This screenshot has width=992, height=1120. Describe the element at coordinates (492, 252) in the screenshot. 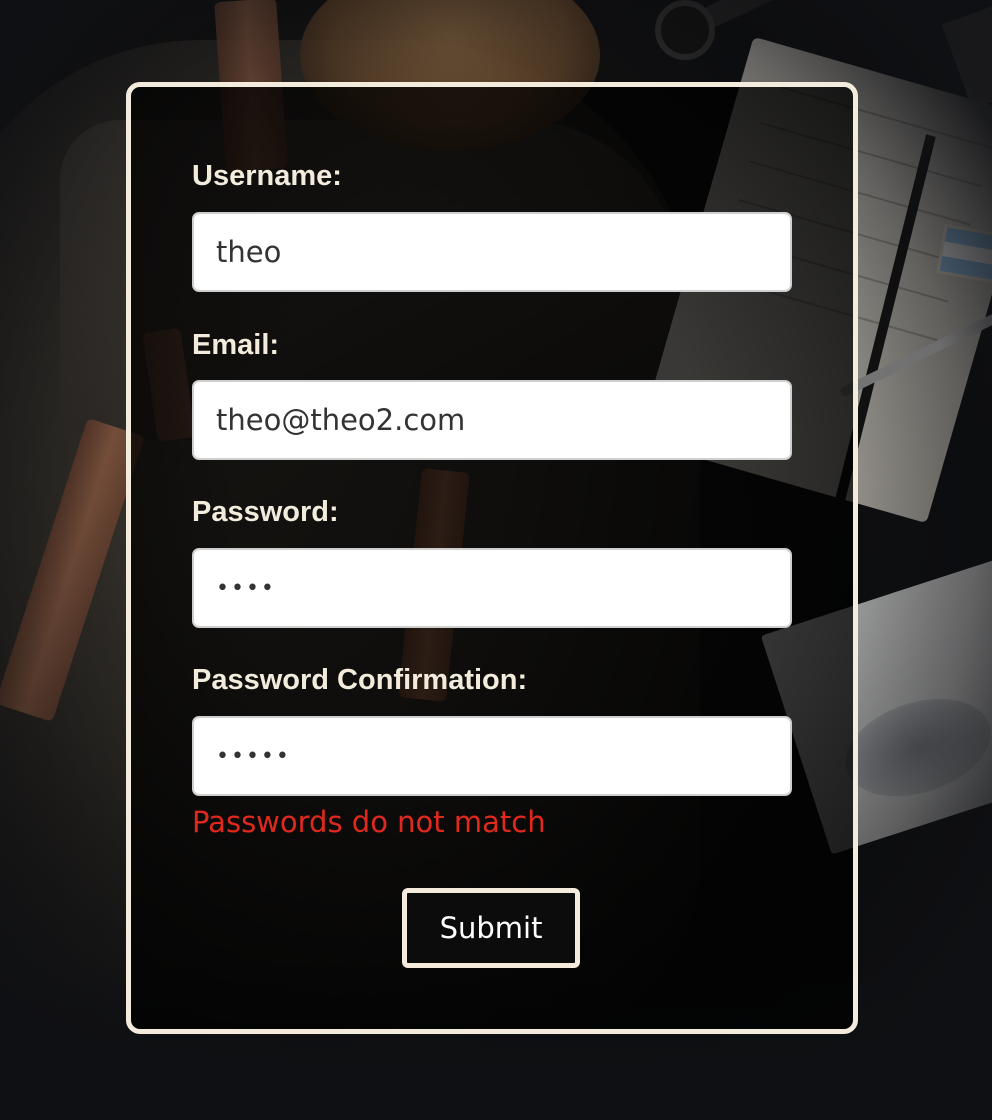

I see `username-input` at that location.